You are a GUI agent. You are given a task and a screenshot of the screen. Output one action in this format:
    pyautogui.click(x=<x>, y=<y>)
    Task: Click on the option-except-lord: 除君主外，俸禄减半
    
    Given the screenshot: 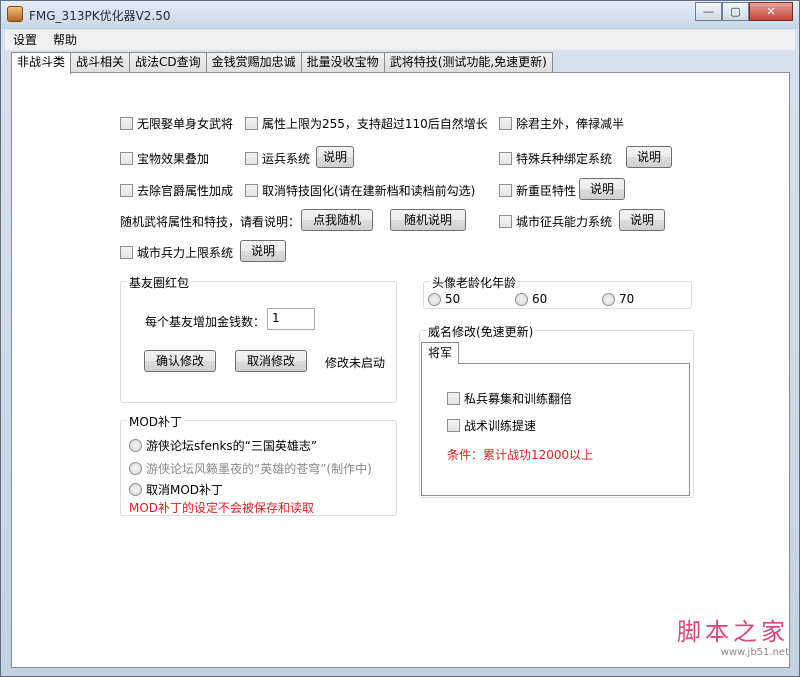 What is the action you would take?
    pyautogui.click(x=561, y=123)
    